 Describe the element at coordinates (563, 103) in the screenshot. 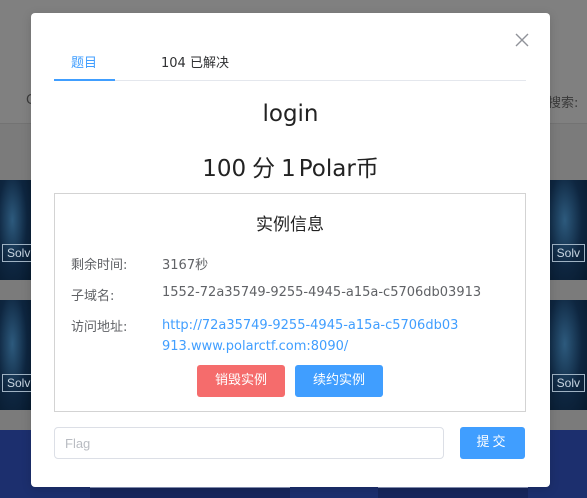

I see `background-snippet-search: 搜索:` at that location.